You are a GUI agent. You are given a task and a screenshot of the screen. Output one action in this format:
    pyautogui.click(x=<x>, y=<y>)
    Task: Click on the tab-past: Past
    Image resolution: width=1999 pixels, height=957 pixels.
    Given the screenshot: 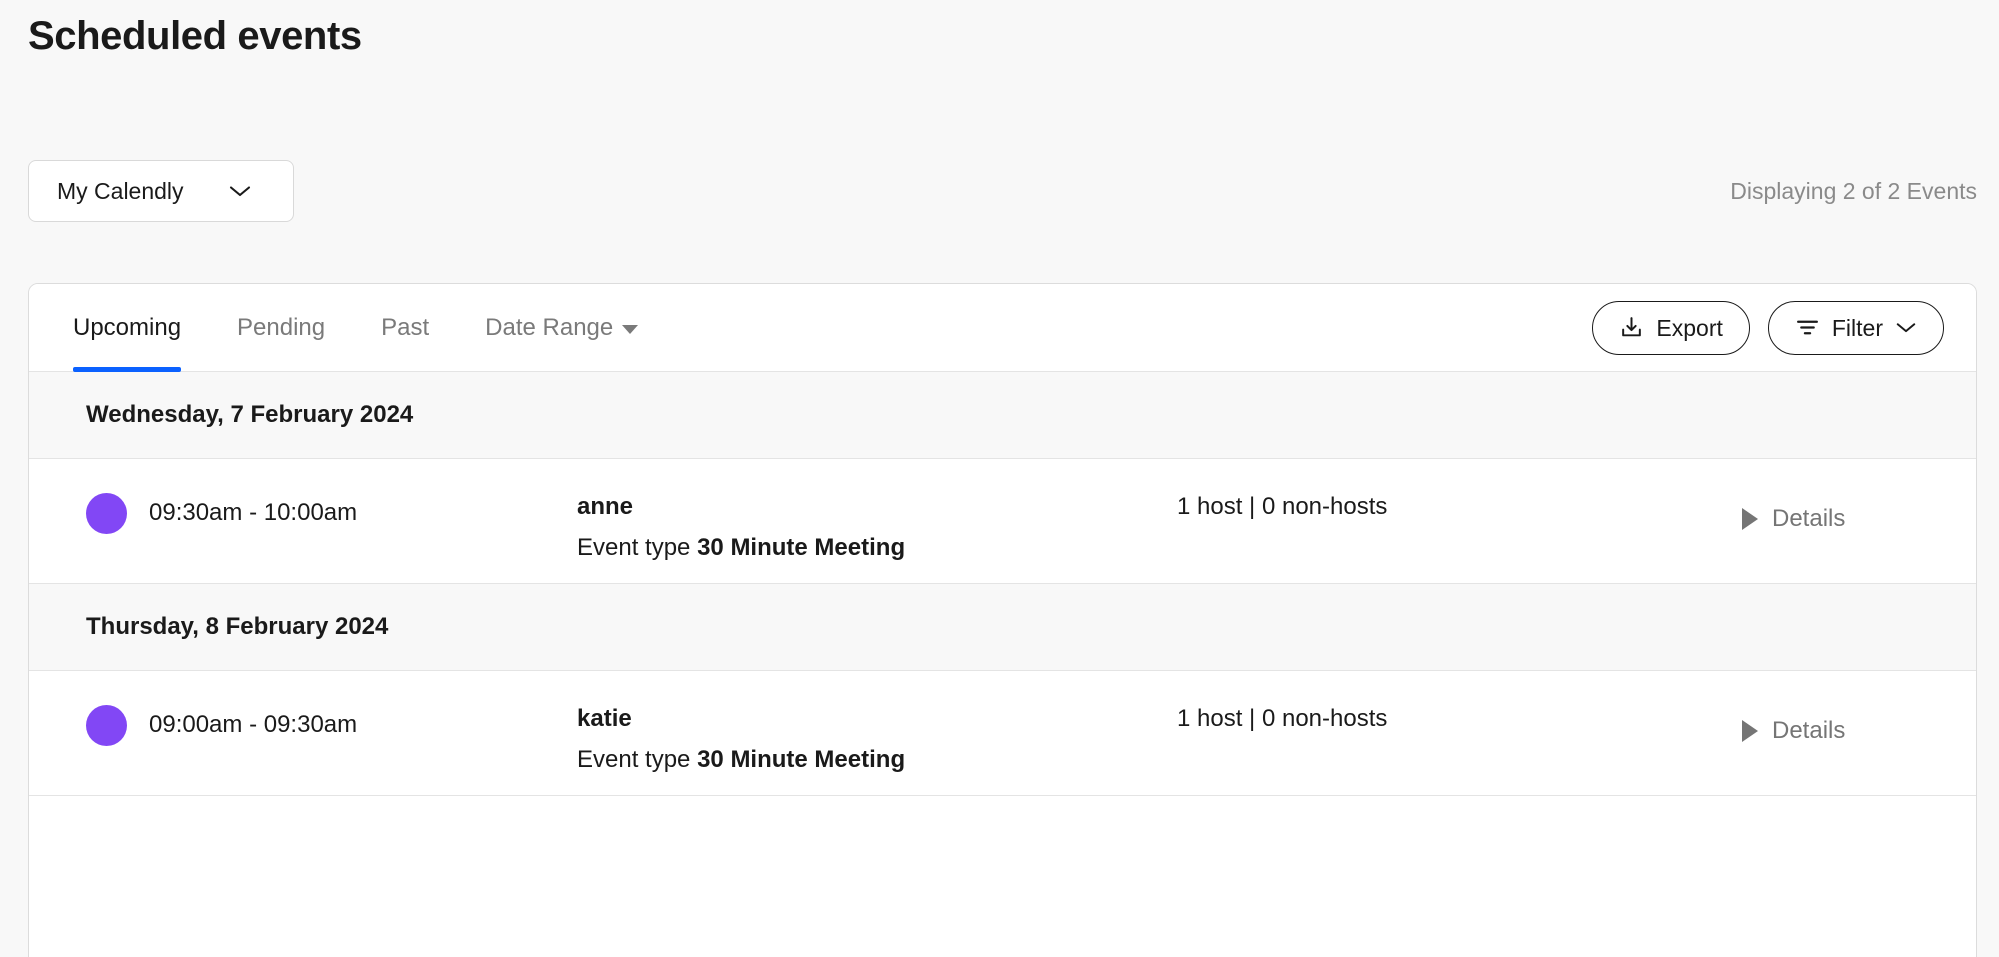 What is the action you would take?
    pyautogui.click(x=405, y=328)
    